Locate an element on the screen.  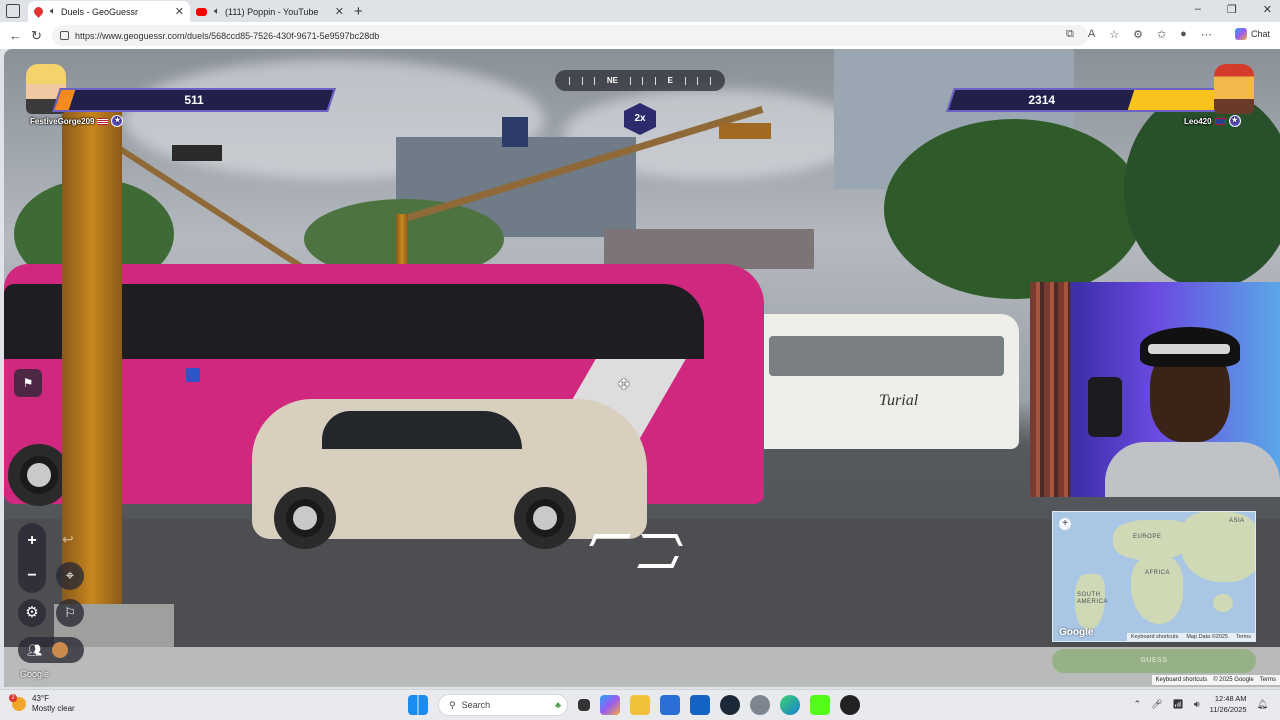
more-menu-icon: ⋯ is located at coordinates (1206, 34).